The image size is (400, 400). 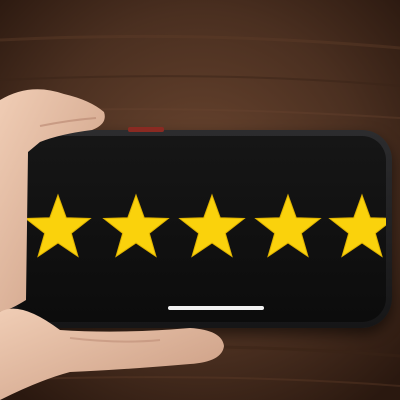 I want to click on phone-side-button, so click(x=146, y=129).